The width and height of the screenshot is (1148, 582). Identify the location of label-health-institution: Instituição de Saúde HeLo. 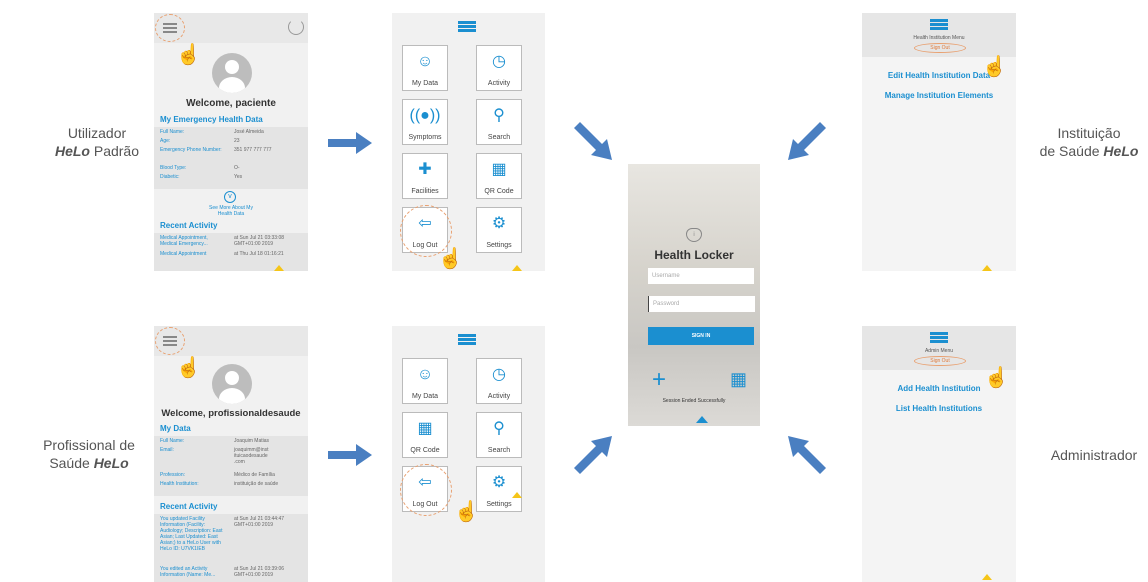
(1089, 142).